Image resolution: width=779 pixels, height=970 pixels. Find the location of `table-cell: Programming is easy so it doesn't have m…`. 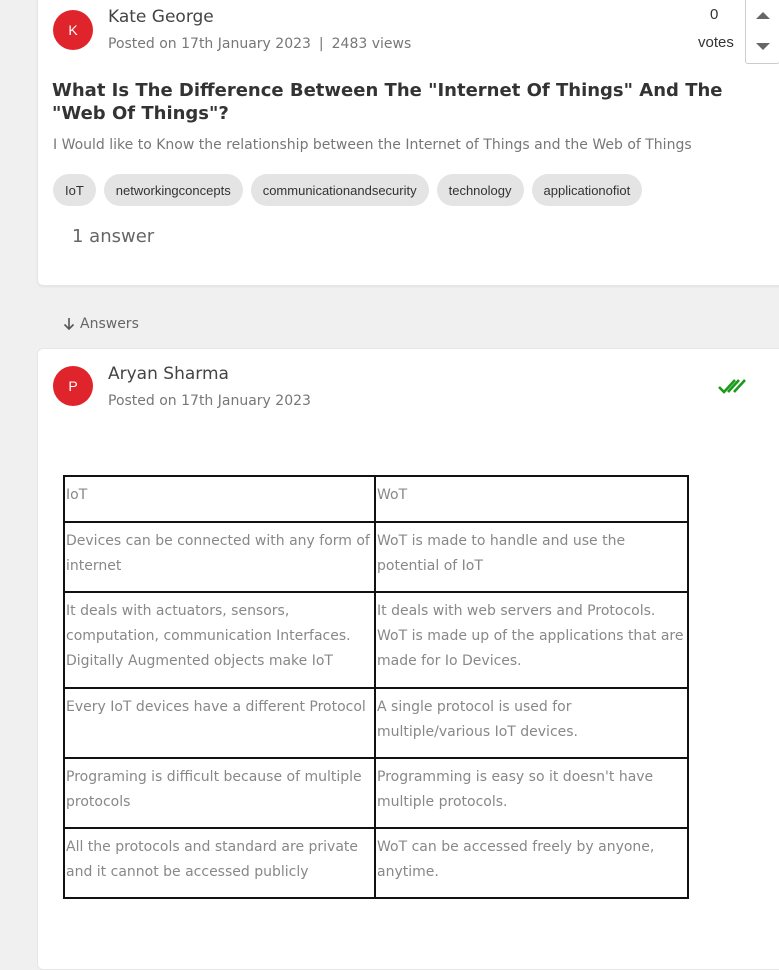

table-cell: Programming is easy so it doesn't have m… is located at coordinates (531, 793).